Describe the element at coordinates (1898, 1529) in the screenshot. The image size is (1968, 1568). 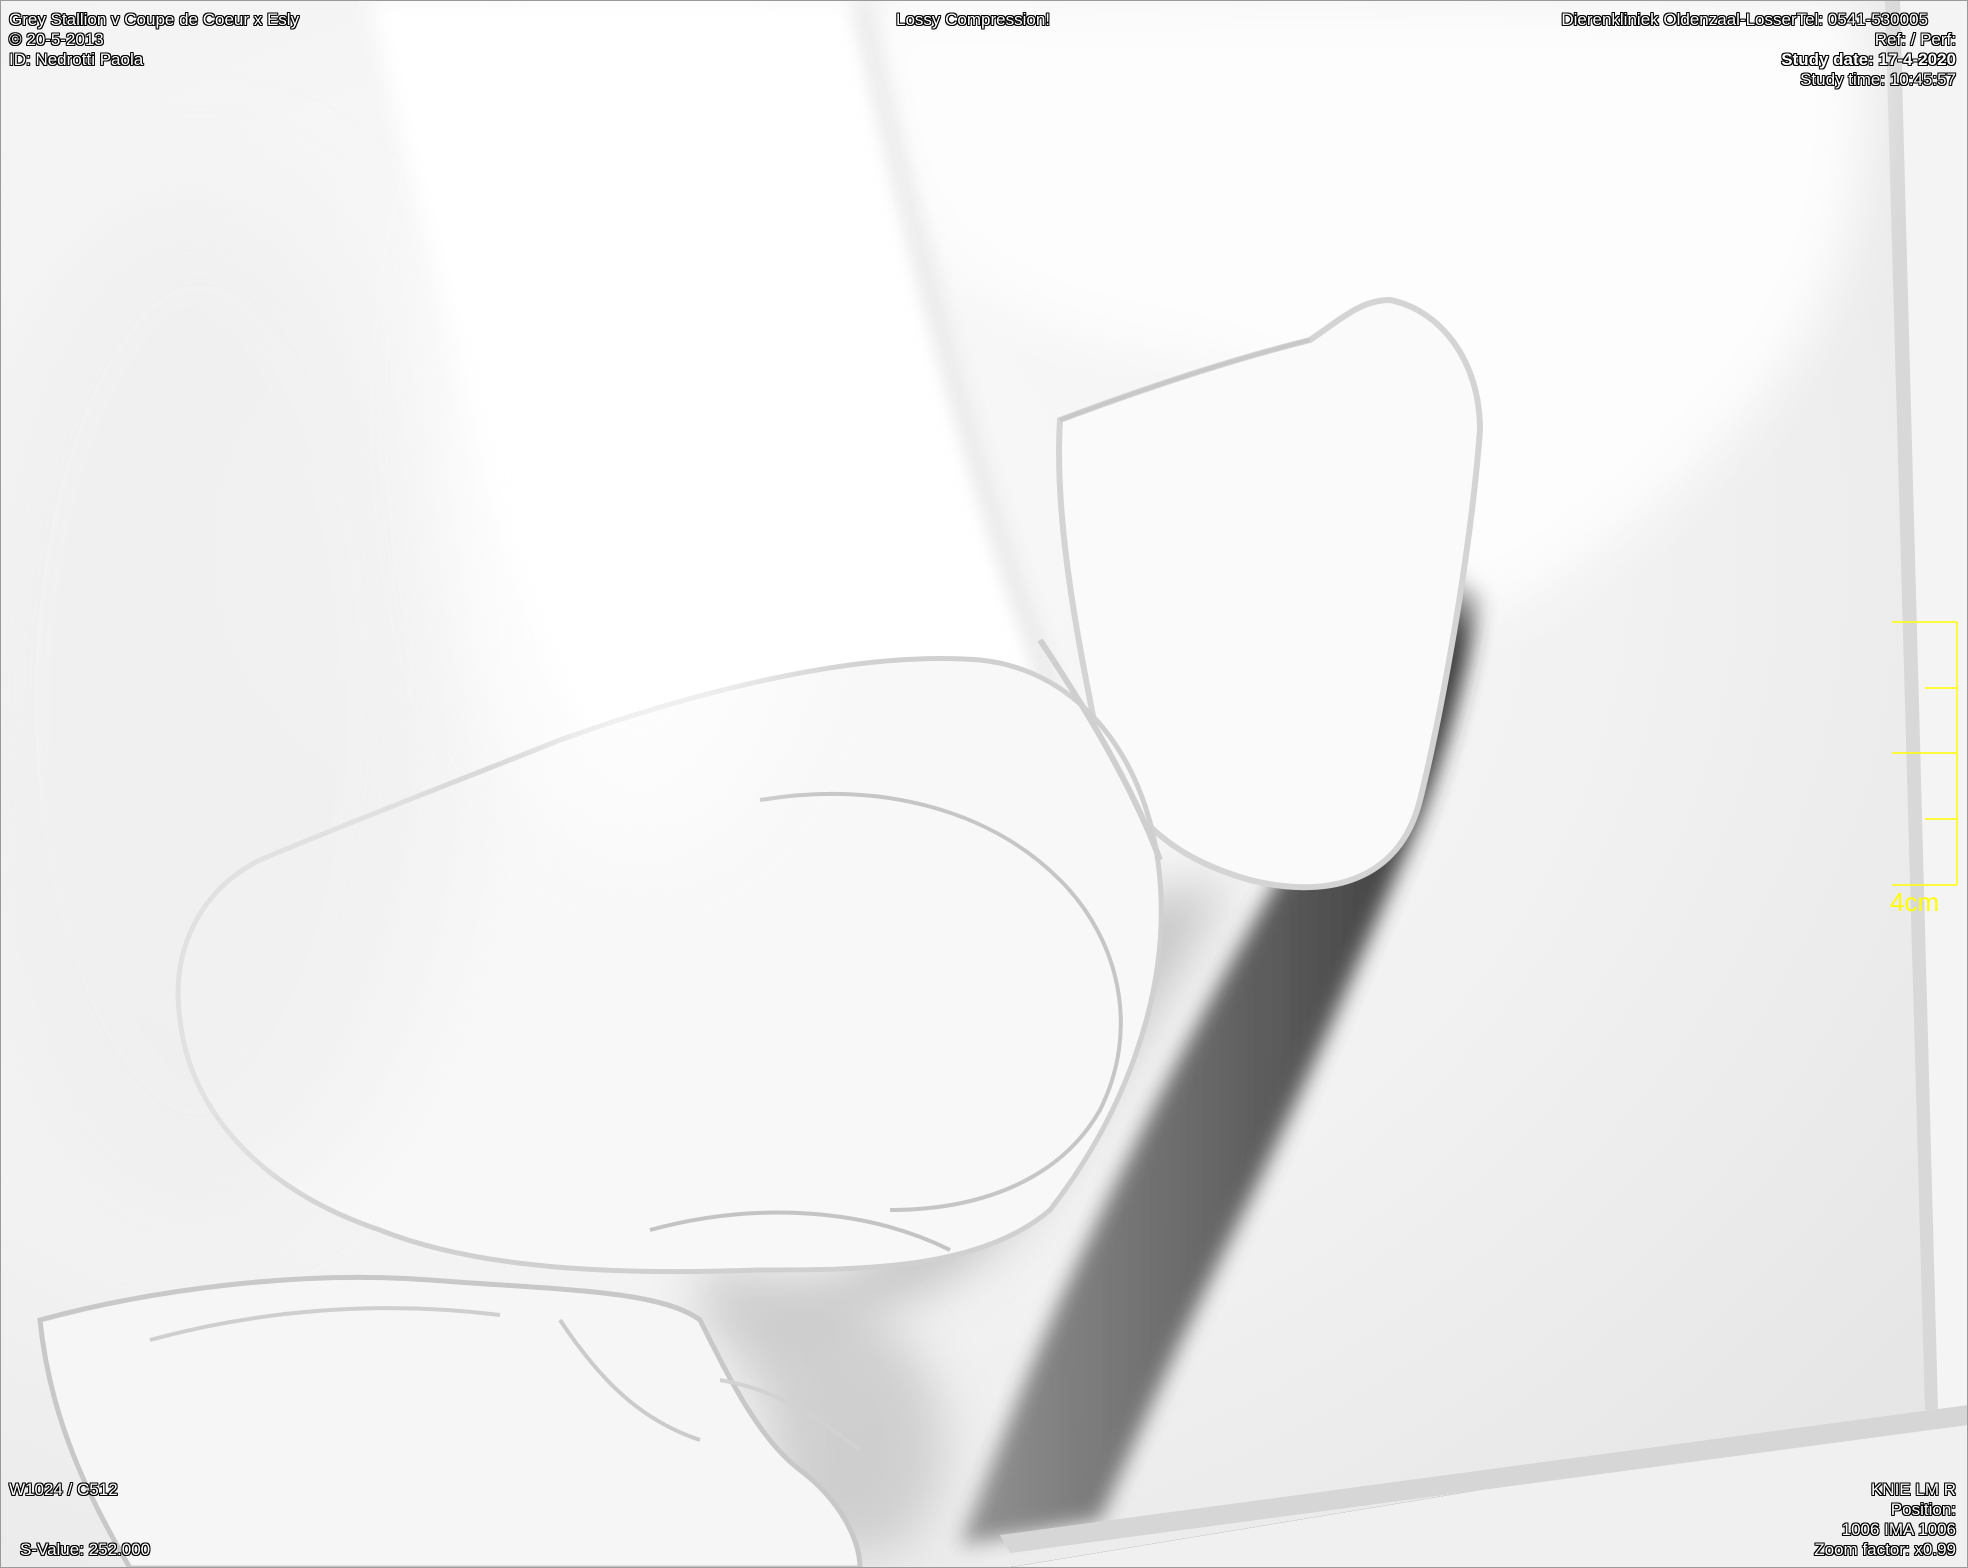
I see `image-number-text: 1006 IMA 1006` at that location.